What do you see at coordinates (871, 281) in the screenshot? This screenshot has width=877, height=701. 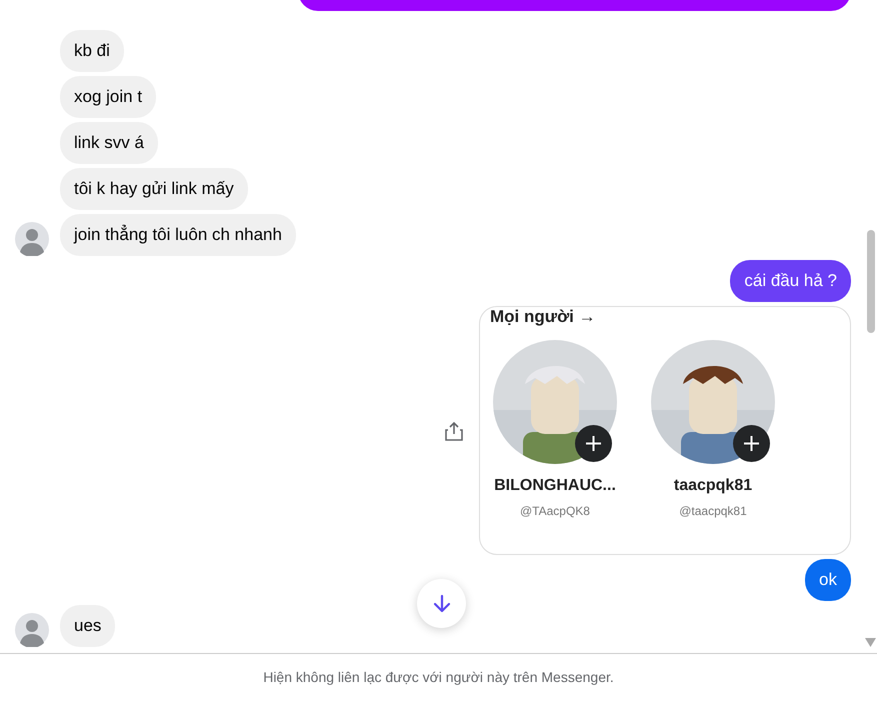 I see `scrollbar-thumb` at bounding box center [871, 281].